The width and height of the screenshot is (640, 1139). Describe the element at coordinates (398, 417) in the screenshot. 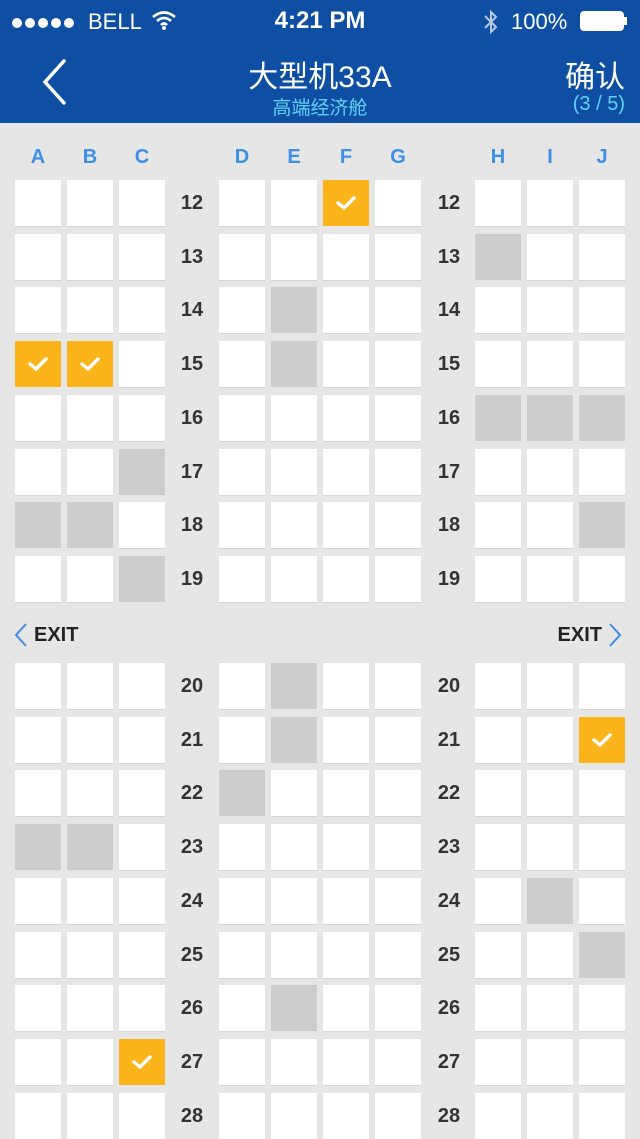

I see `seat-16g` at that location.